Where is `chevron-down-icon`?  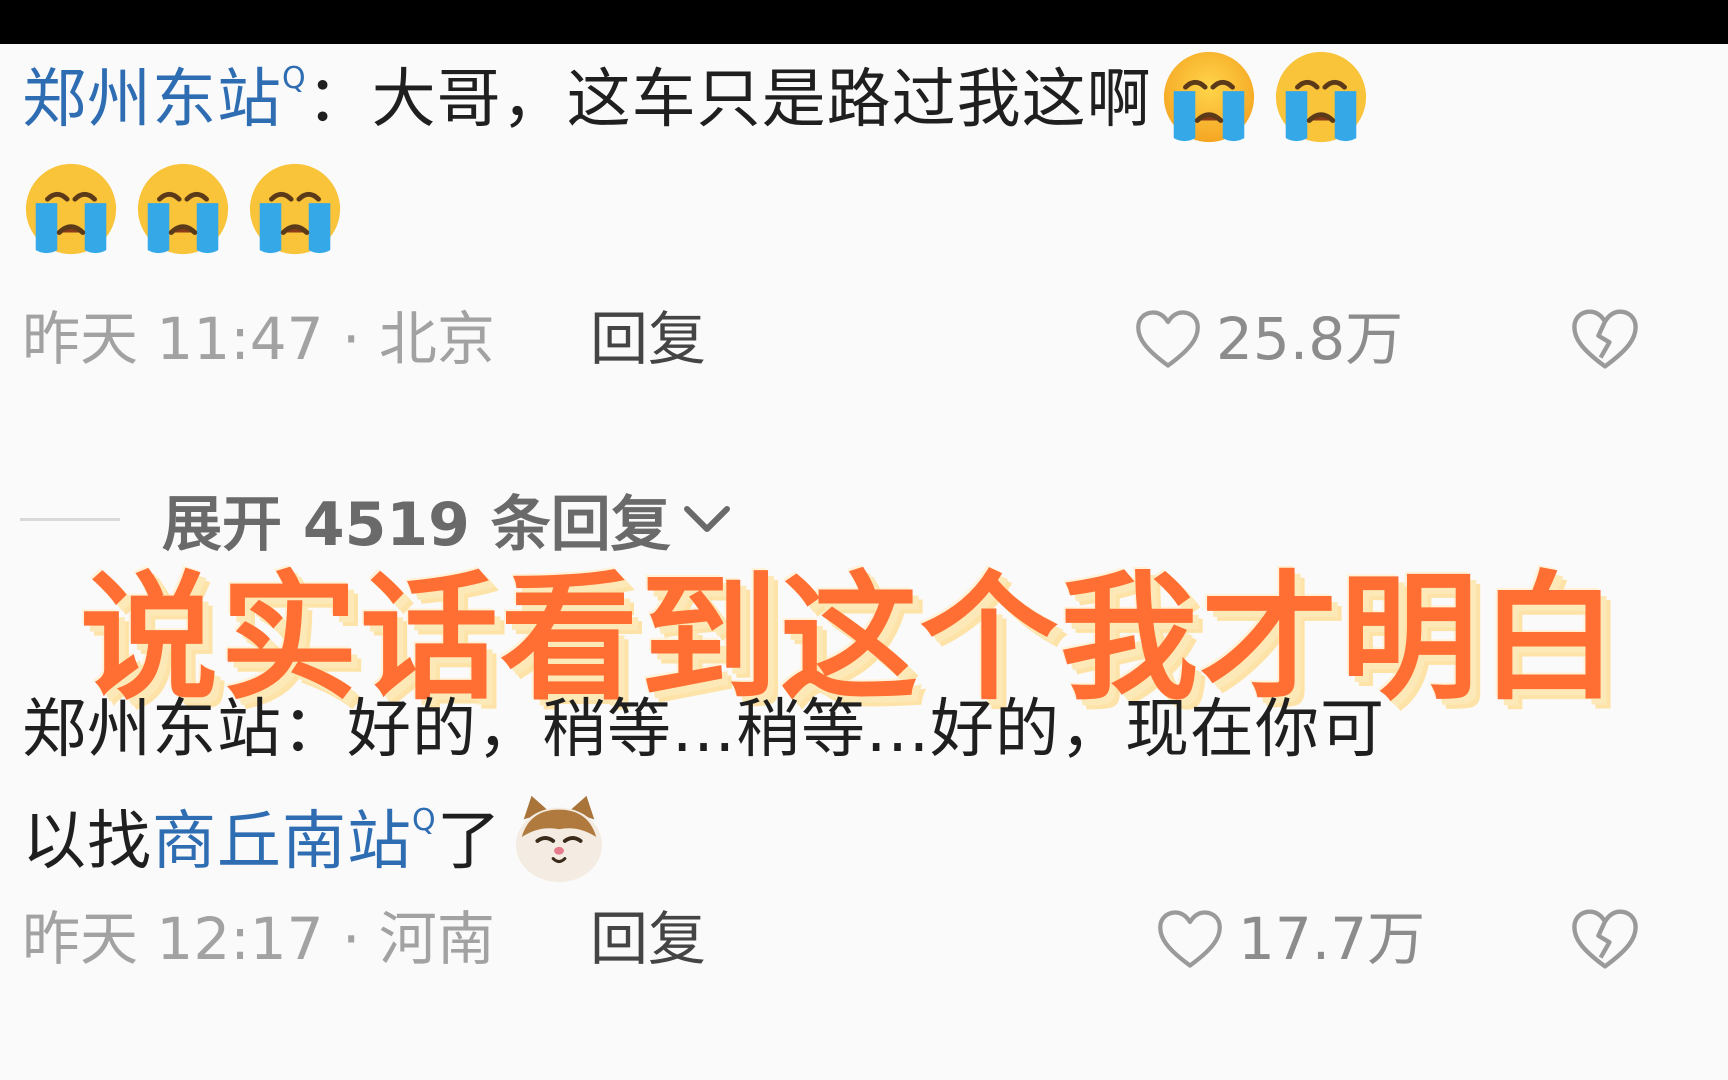 chevron-down-icon is located at coordinates (706, 519).